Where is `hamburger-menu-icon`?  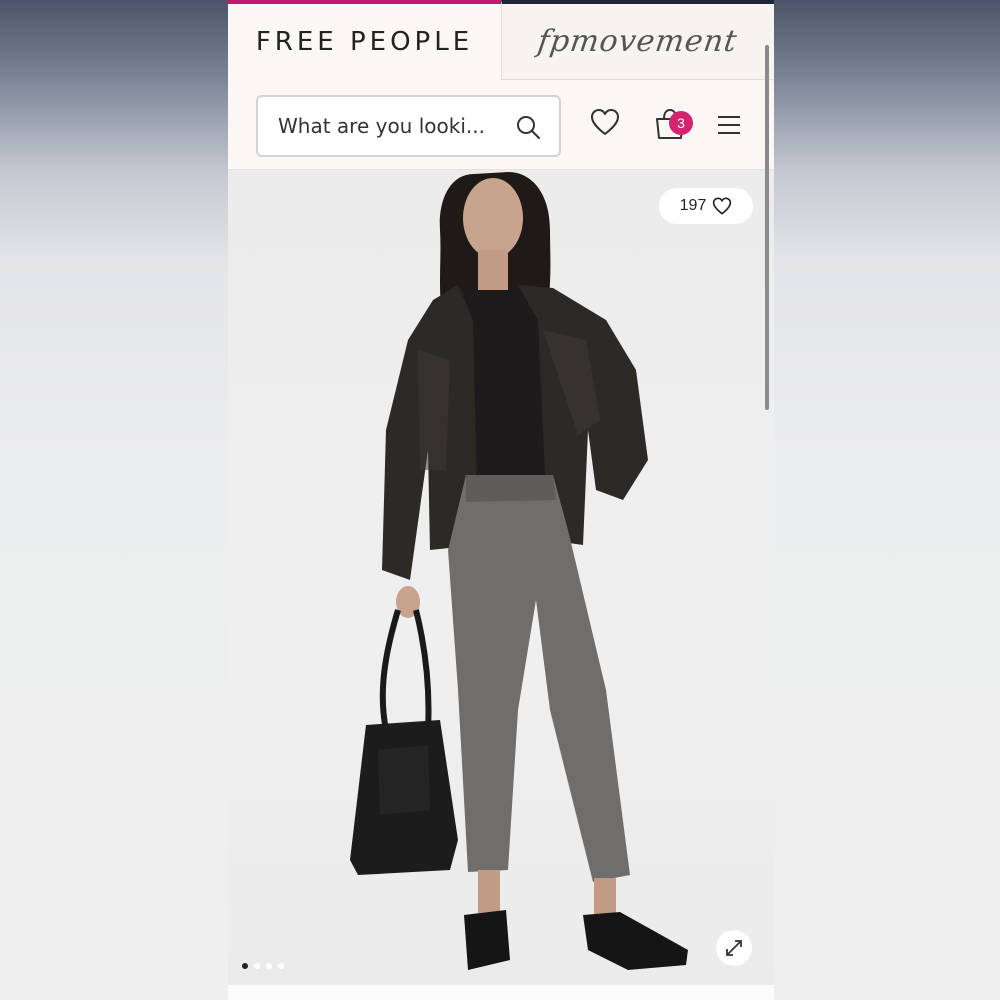 hamburger-menu-icon is located at coordinates (729, 125).